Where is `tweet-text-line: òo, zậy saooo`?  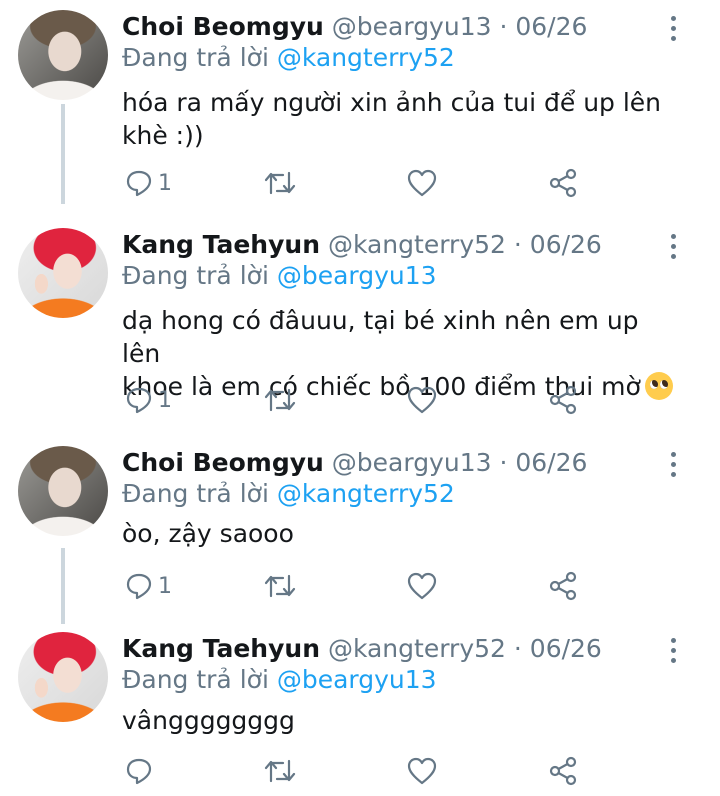 tweet-text-line: òo, zậy saooo is located at coordinates (208, 533).